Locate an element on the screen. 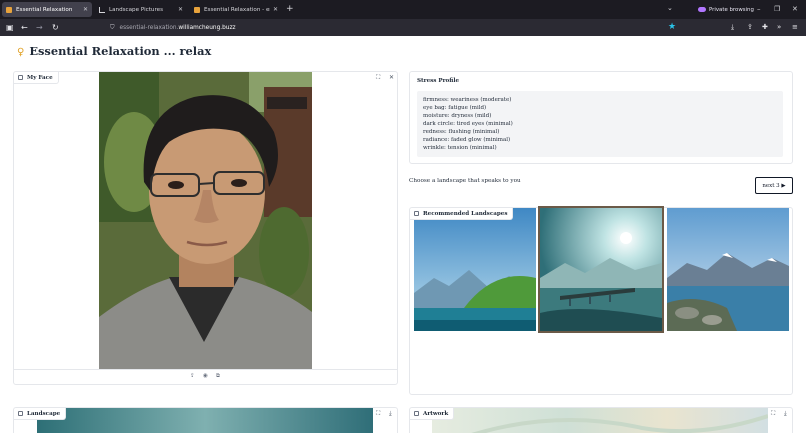  webcam-icon: ◉ is located at coordinates (205, 376).